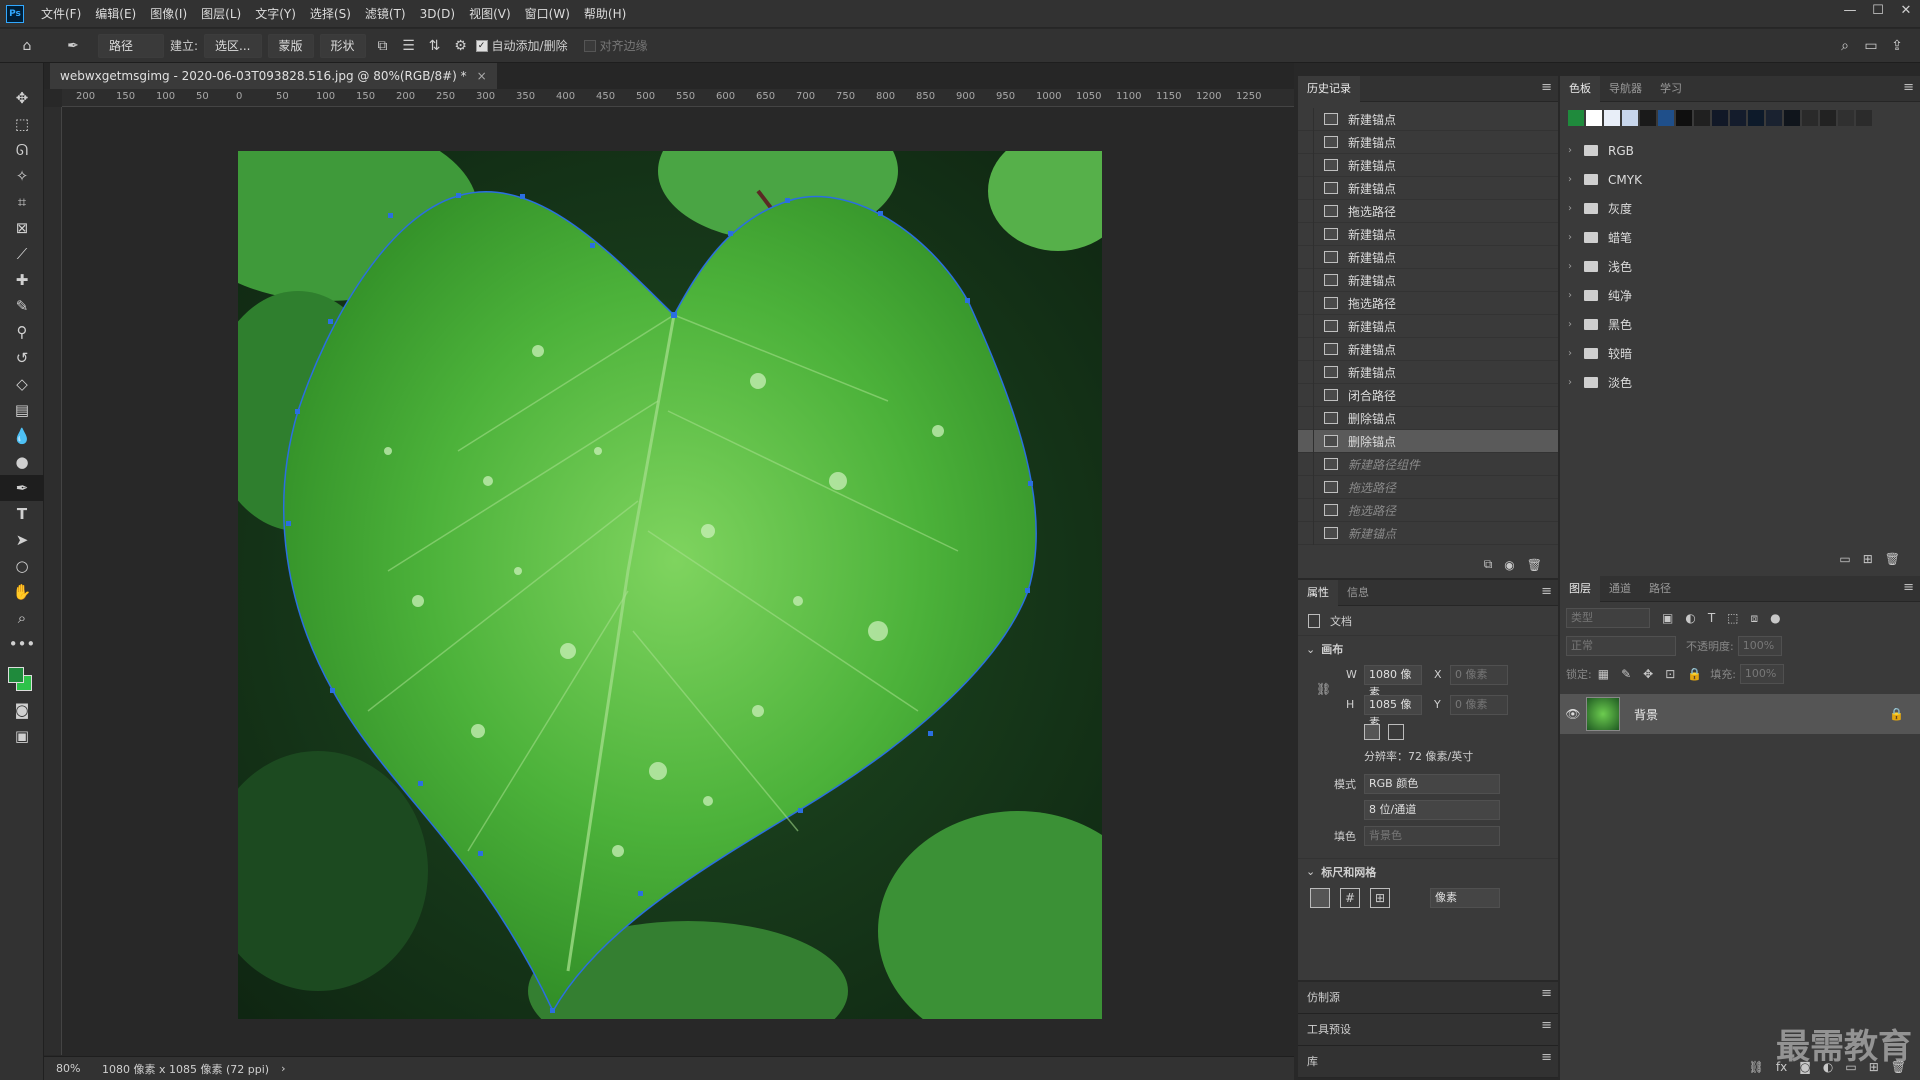  Describe the element at coordinates (1488, 564) in the screenshot. I see `new-document-from-state-icon: ⧉` at that location.